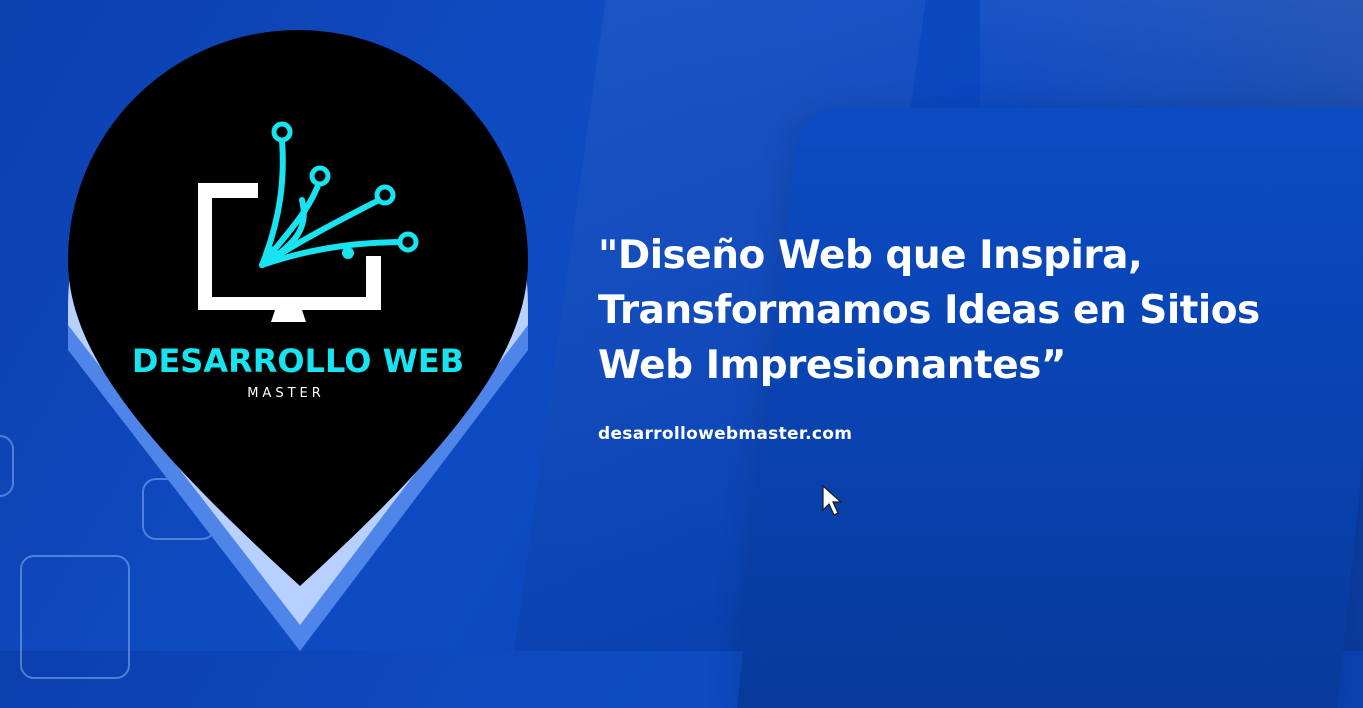 The width and height of the screenshot is (1363, 708). What do you see at coordinates (929, 310) in the screenshot?
I see `headline-line-2: Transformamos Ideas en Sitios` at bounding box center [929, 310].